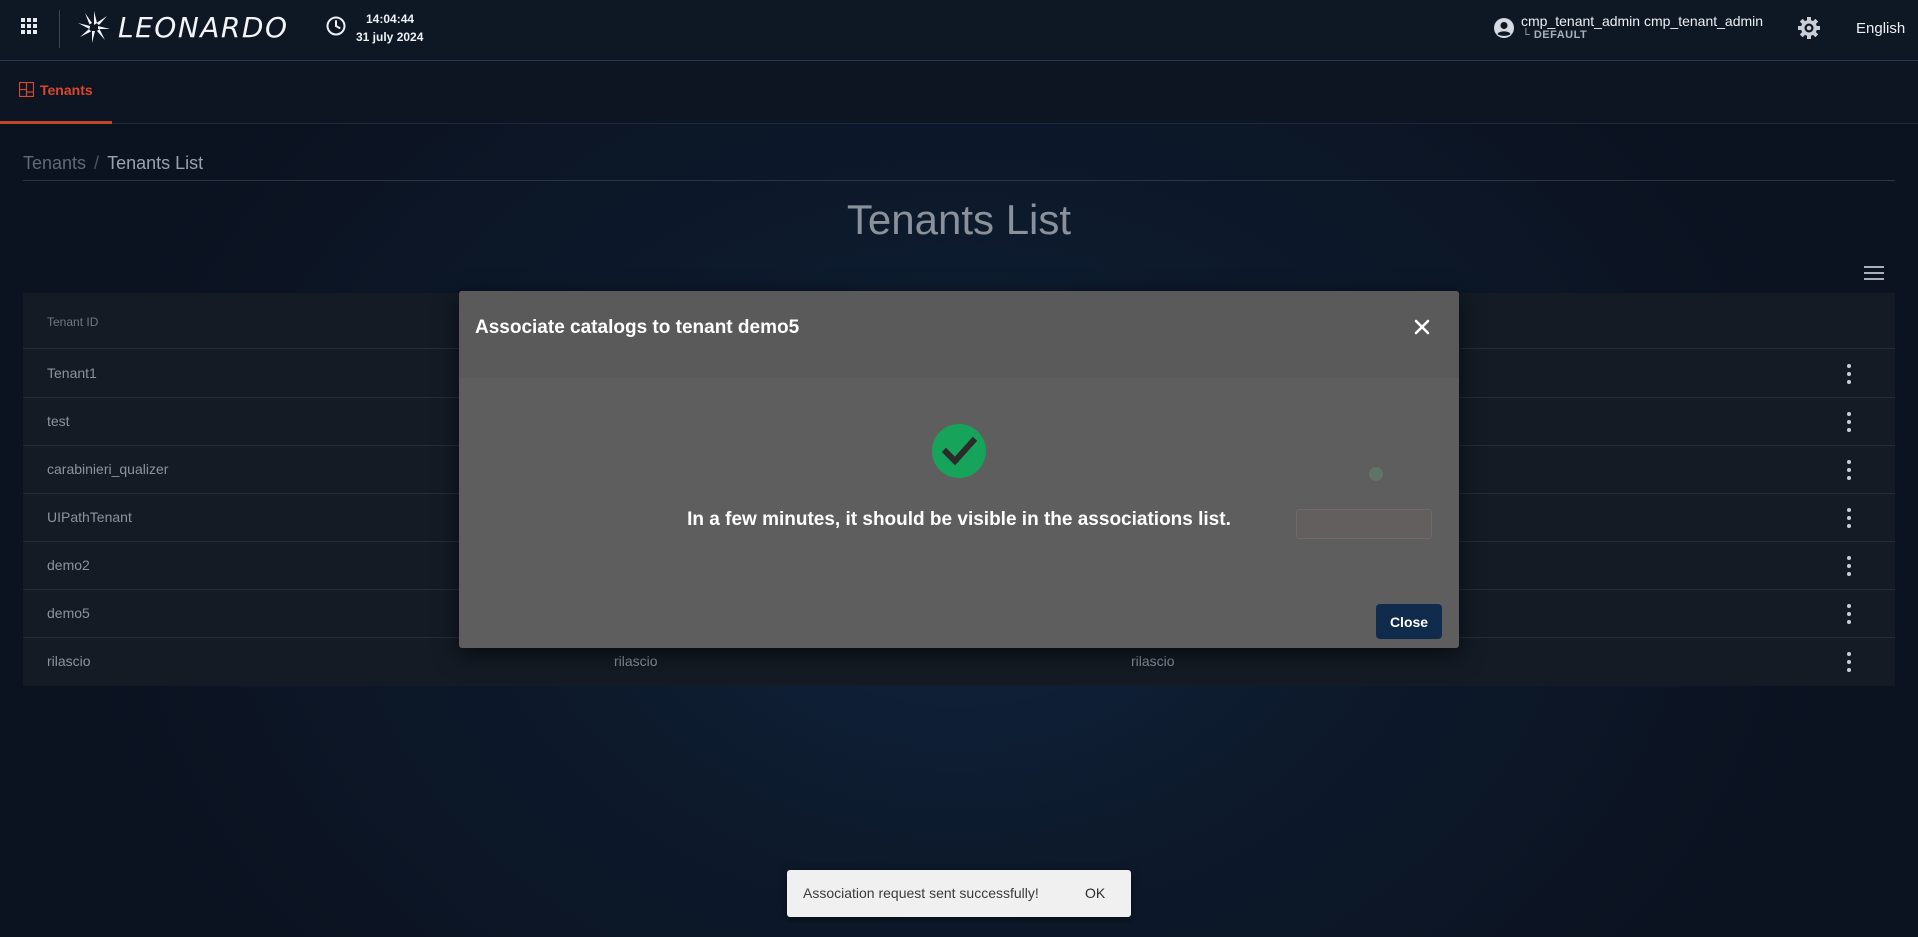  What do you see at coordinates (336, 26) in the screenshot?
I see `clock-icon` at bounding box center [336, 26].